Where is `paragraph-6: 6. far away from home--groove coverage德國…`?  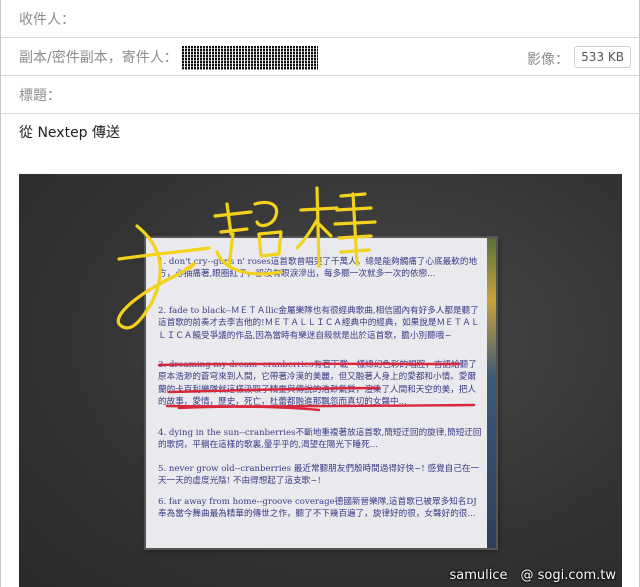
paragraph-6: 6. far away from home--groove coverage德國… is located at coordinates (317, 508).